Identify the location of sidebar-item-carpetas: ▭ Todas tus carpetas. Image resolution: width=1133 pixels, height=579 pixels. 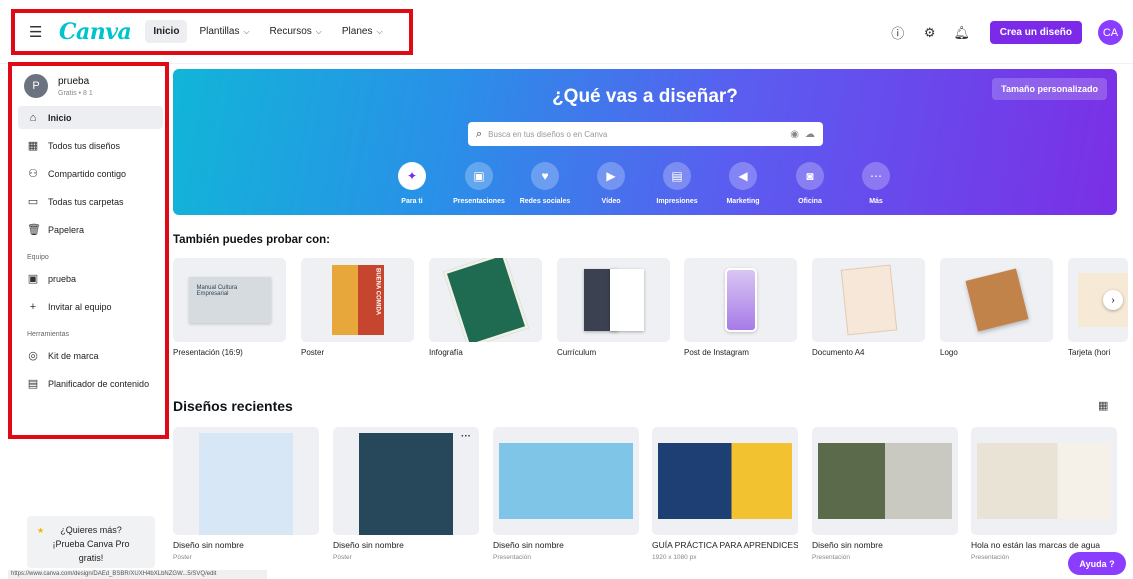
(90, 201).